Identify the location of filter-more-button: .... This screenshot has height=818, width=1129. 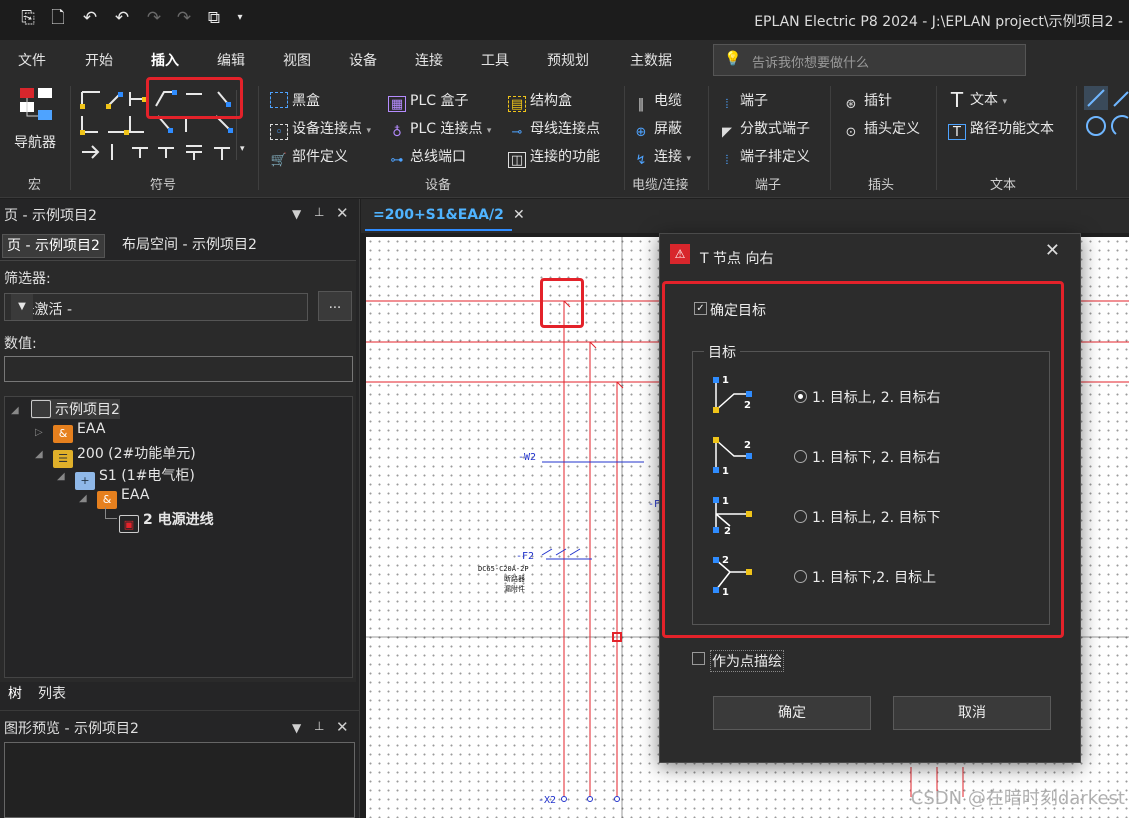
(335, 306).